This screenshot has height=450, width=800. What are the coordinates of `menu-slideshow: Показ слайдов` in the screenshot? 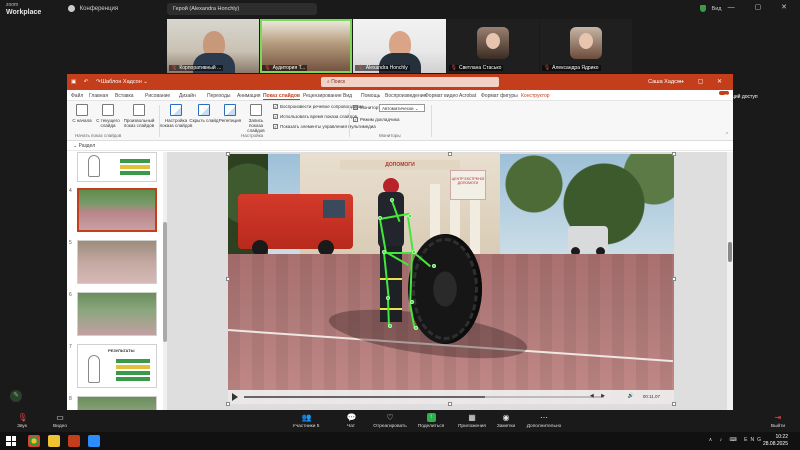 It's located at (281, 96).